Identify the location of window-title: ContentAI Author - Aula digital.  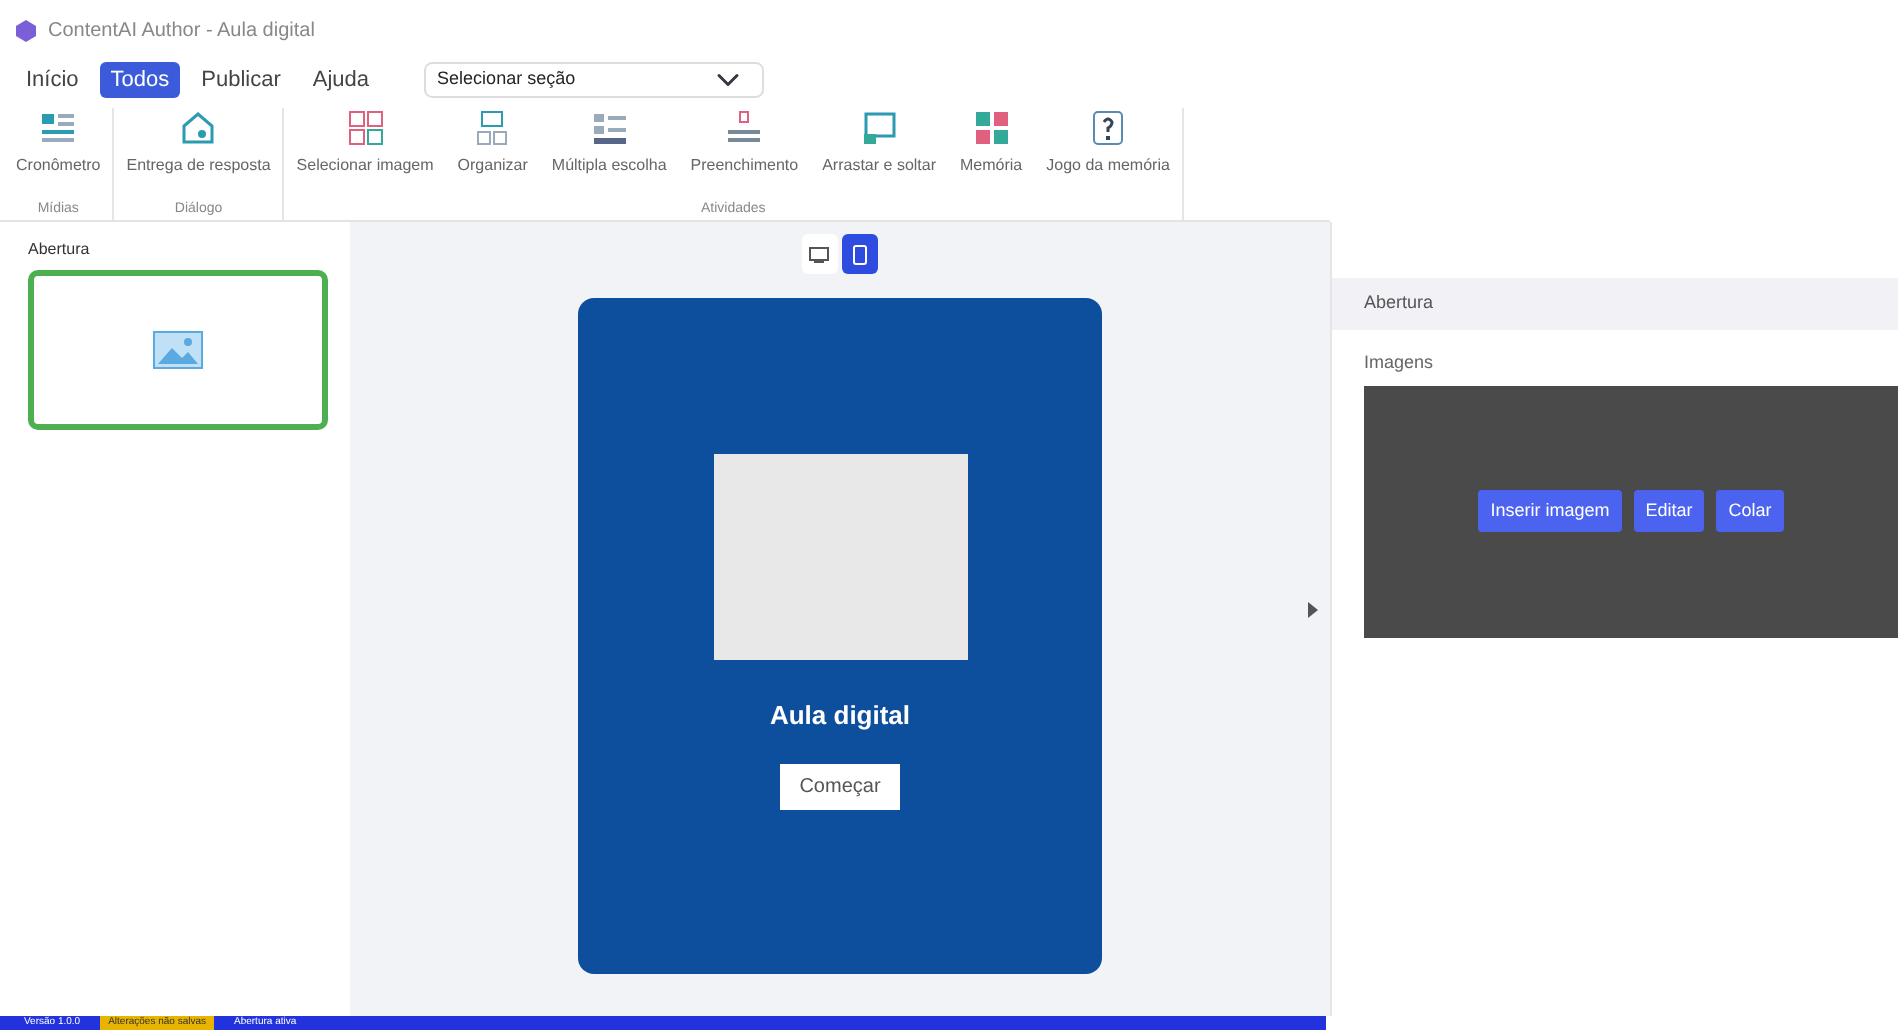
(181, 31).